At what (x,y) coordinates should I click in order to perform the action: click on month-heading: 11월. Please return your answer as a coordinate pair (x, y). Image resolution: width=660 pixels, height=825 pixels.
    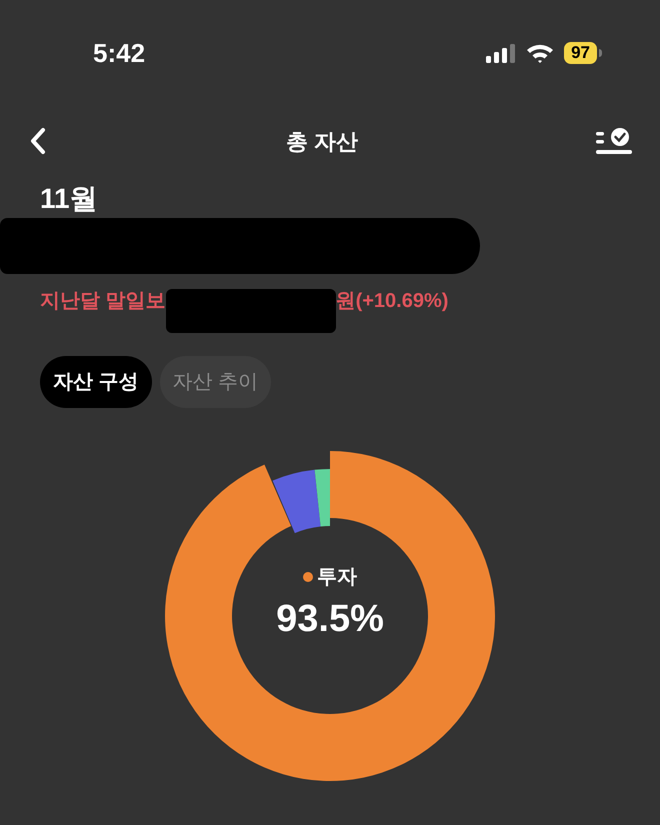
    Looking at the image, I should click on (69, 199).